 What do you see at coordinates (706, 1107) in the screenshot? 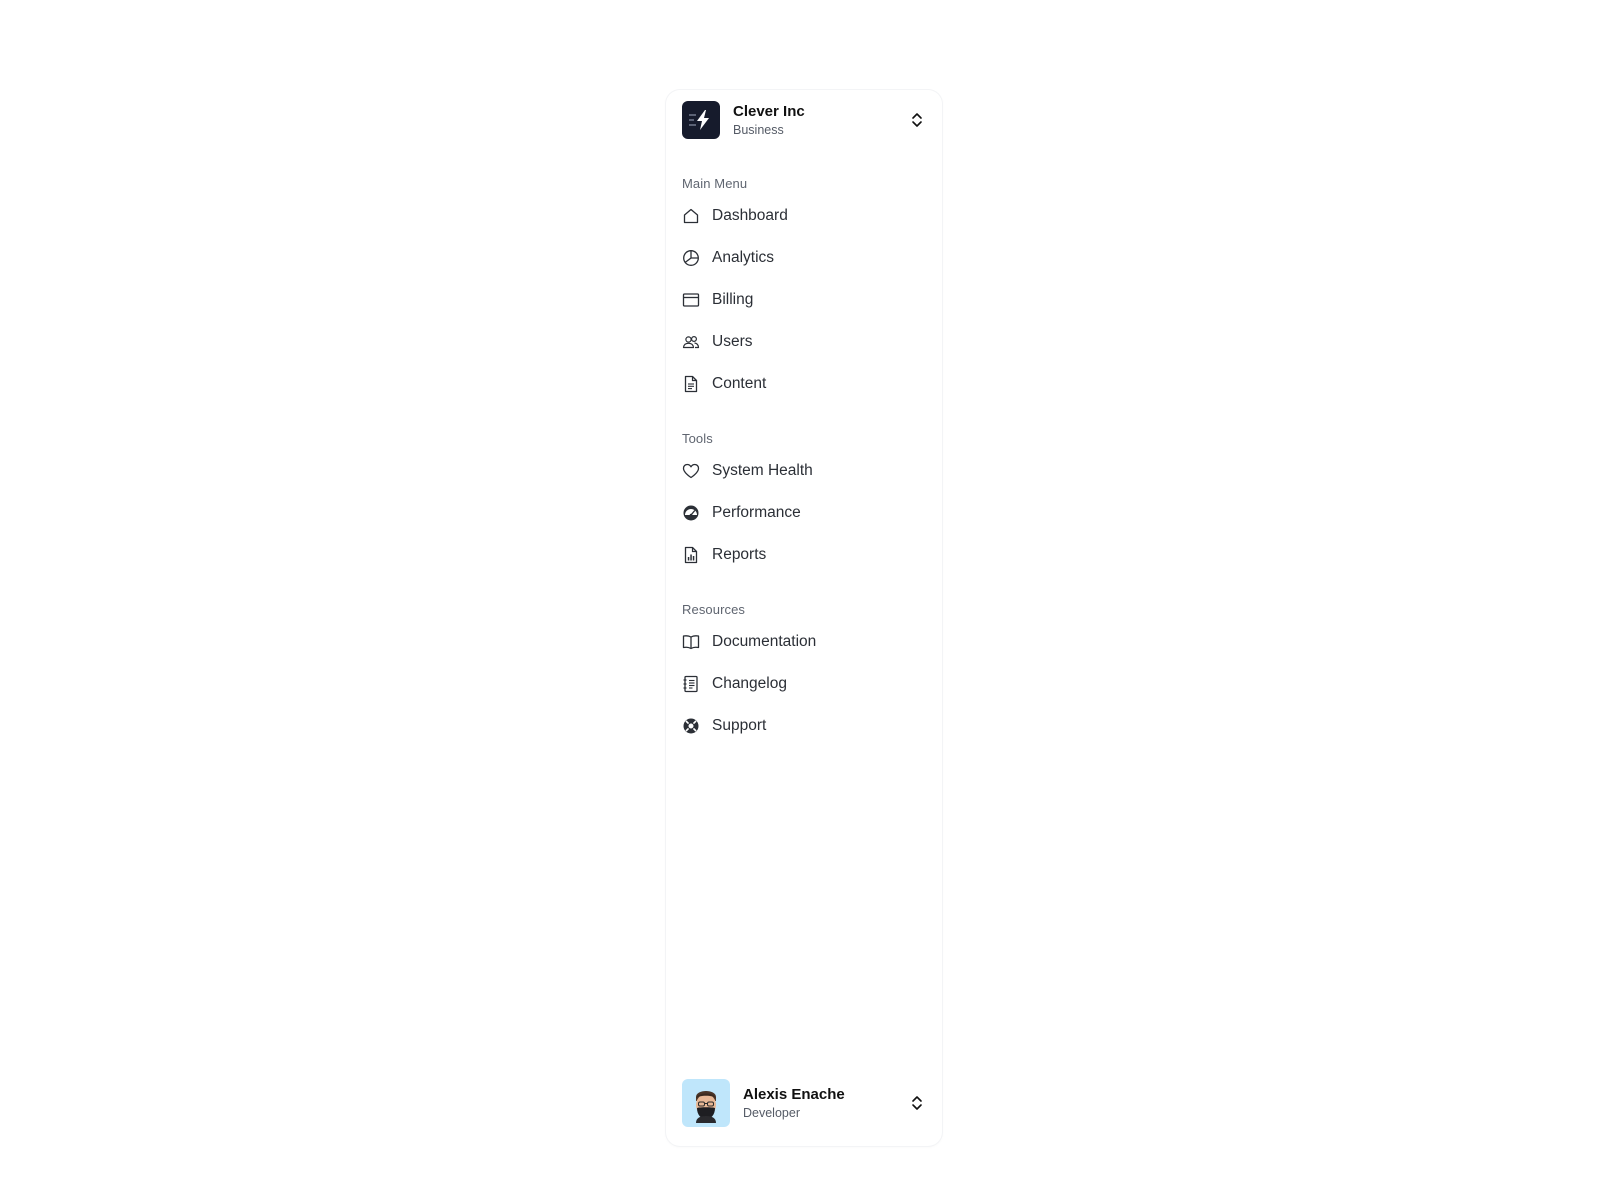
I see `avatar-memoji-icon` at bounding box center [706, 1107].